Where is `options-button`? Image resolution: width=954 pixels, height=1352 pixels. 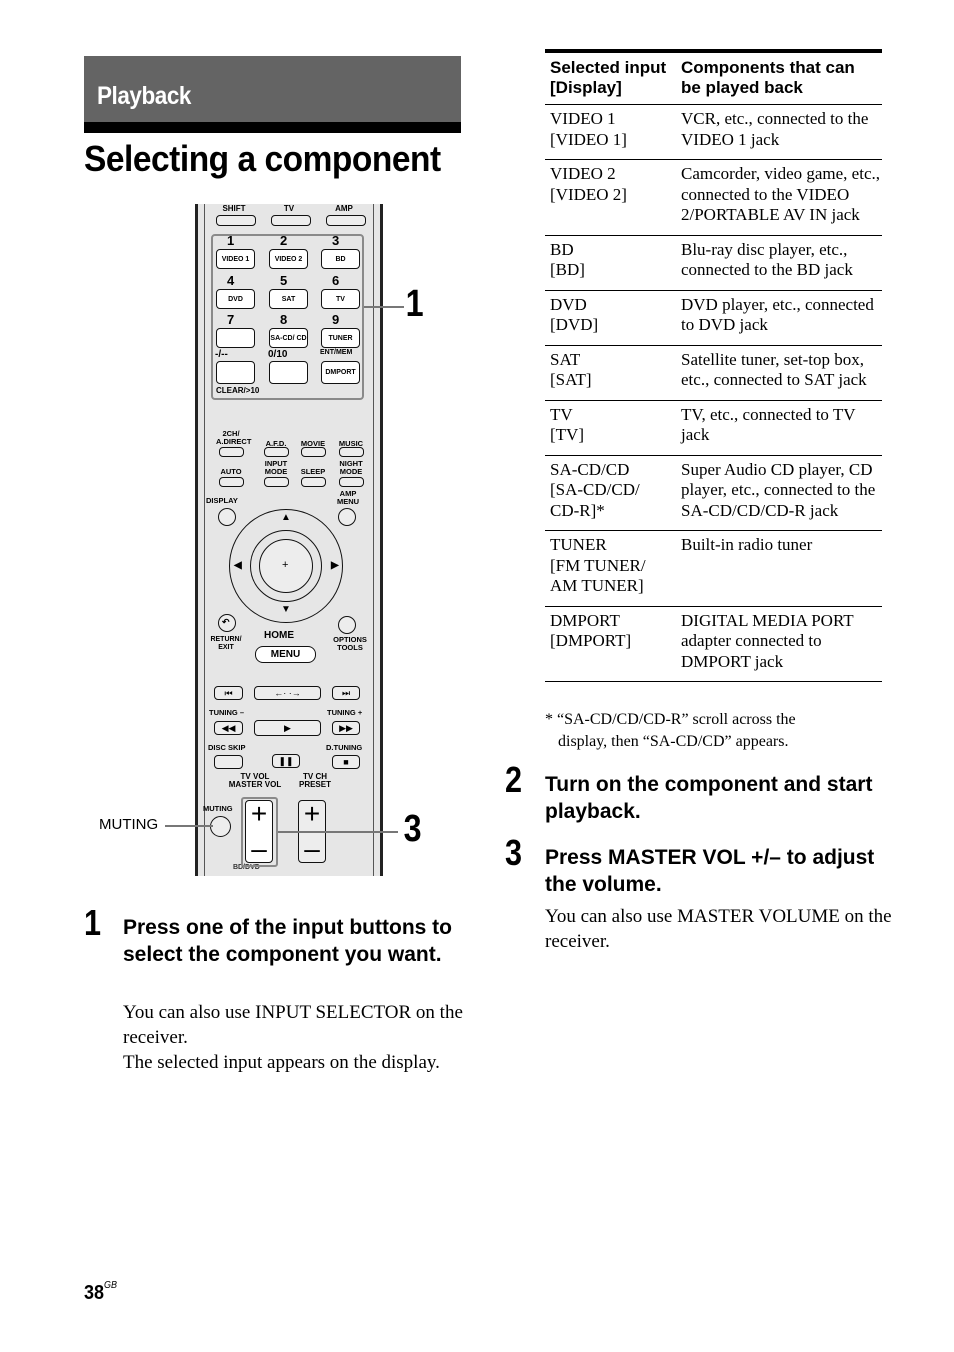 options-button is located at coordinates (347, 625).